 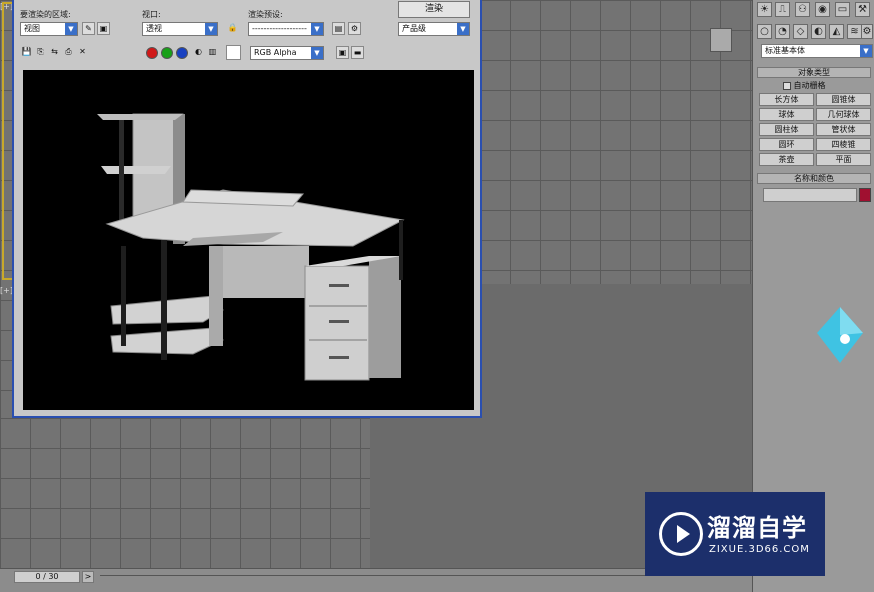 What do you see at coordinates (152, 53) in the screenshot?
I see `red-channel-icon` at bounding box center [152, 53].